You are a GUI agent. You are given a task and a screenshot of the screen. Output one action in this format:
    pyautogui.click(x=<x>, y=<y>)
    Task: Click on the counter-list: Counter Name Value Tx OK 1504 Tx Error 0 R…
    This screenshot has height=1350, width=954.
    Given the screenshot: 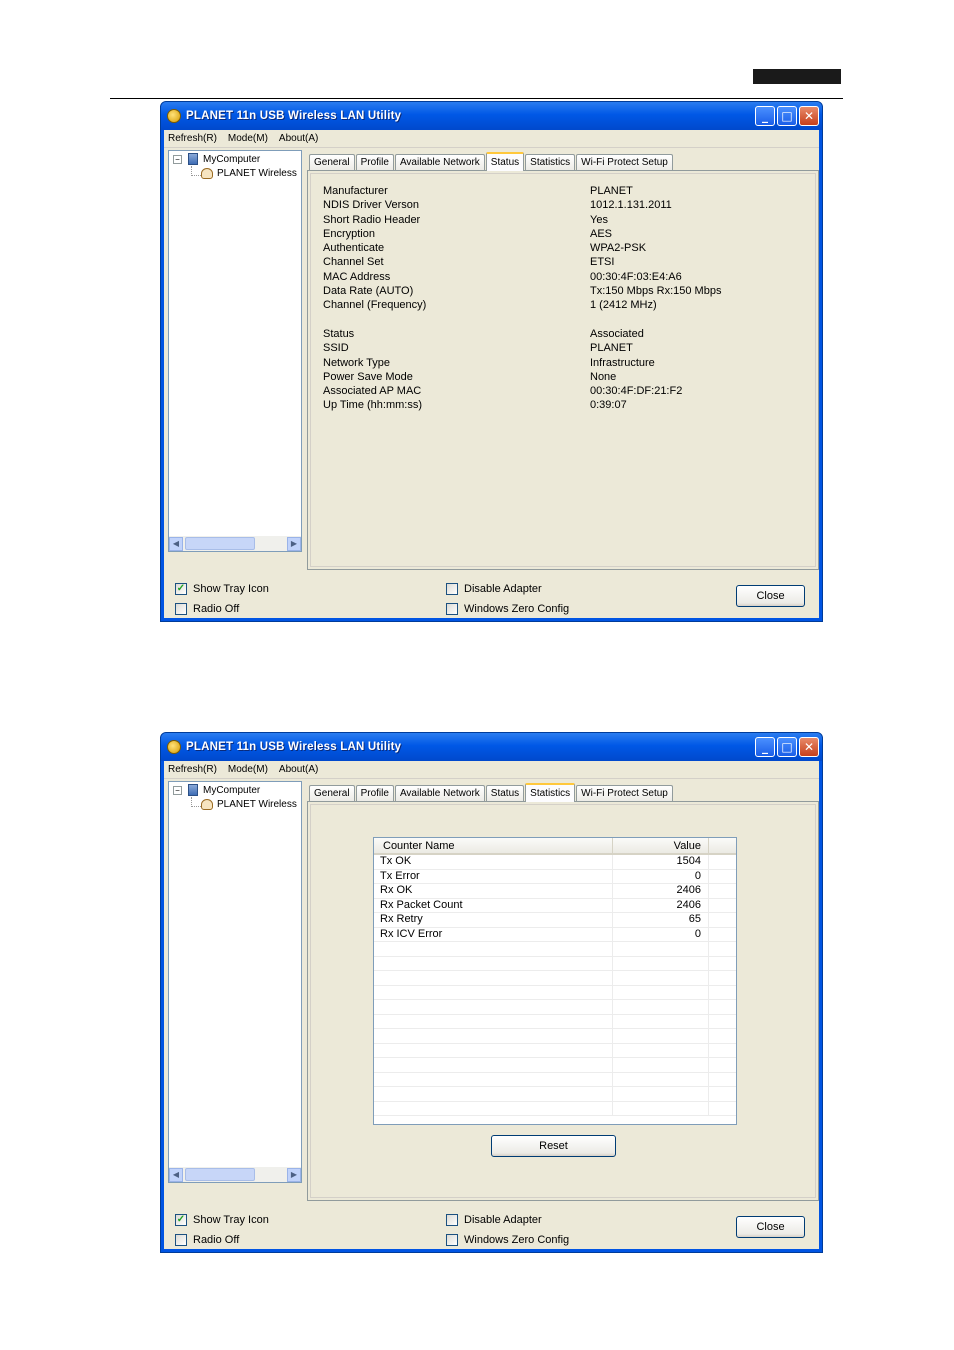 What is the action you would take?
    pyautogui.click(x=555, y=981)
    